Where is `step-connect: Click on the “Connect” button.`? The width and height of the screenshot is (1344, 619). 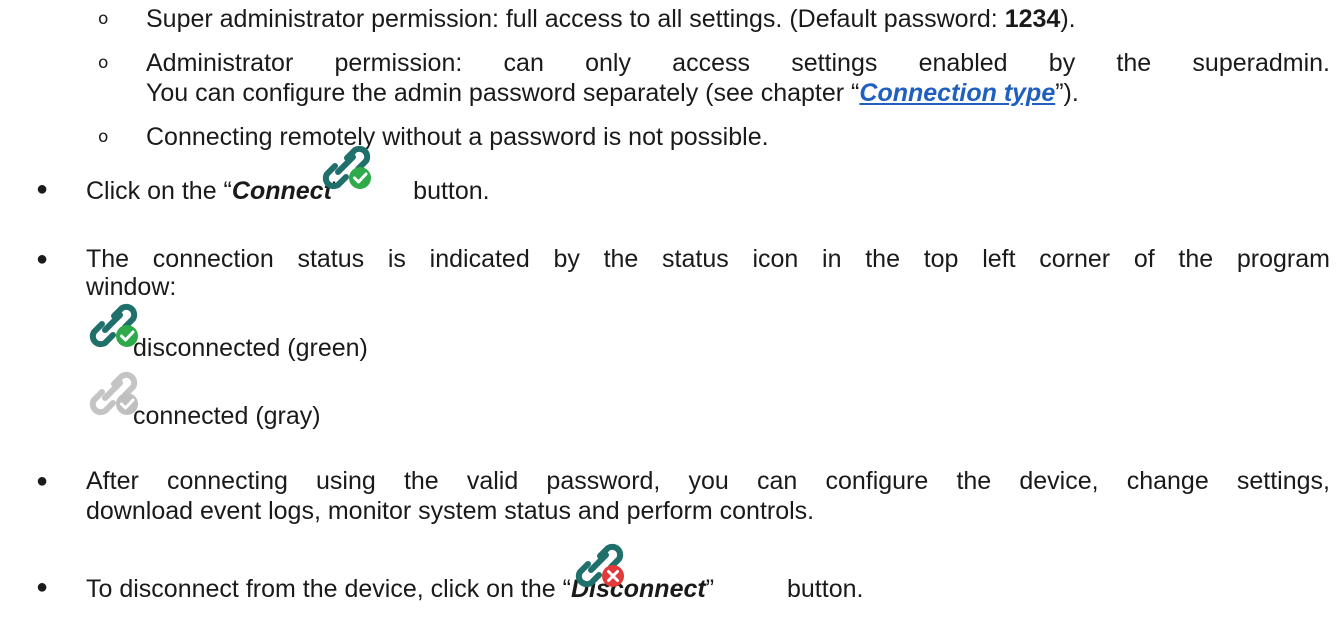
step-connect: Click on the “Connect” button. is located at coordinates (288, 191).